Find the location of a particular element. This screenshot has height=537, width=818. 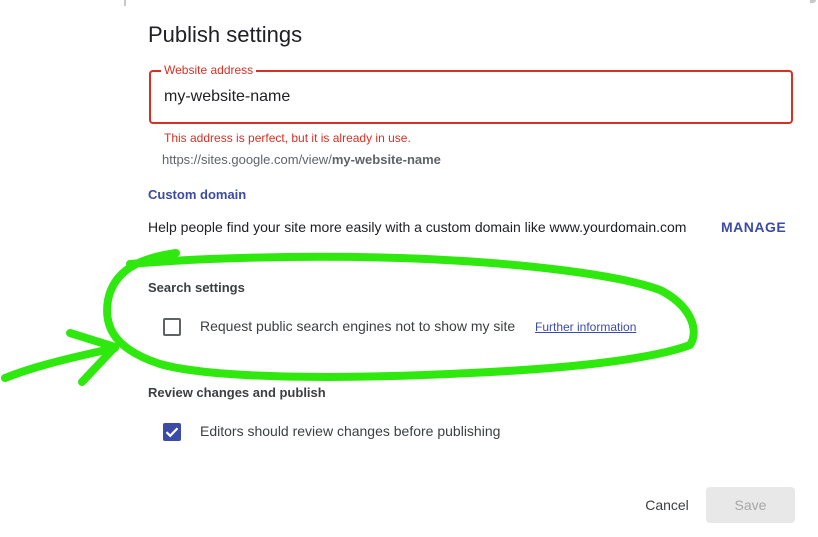

review-changes-checkbox is located at coordinates (172, 432).